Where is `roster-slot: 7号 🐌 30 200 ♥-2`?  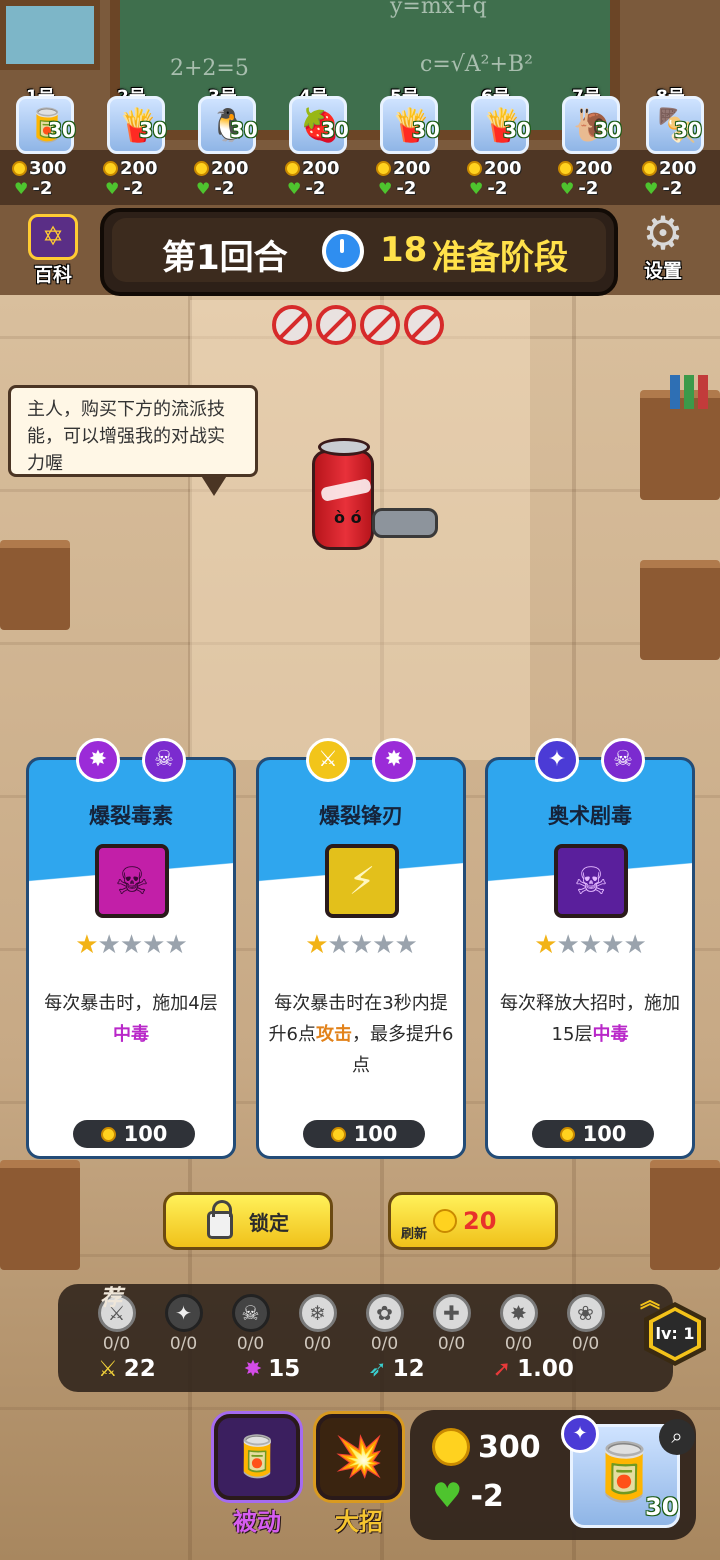 roster-slot: 7号 🐌 30 200 ♥-2 is located at coordinates (595, 142).